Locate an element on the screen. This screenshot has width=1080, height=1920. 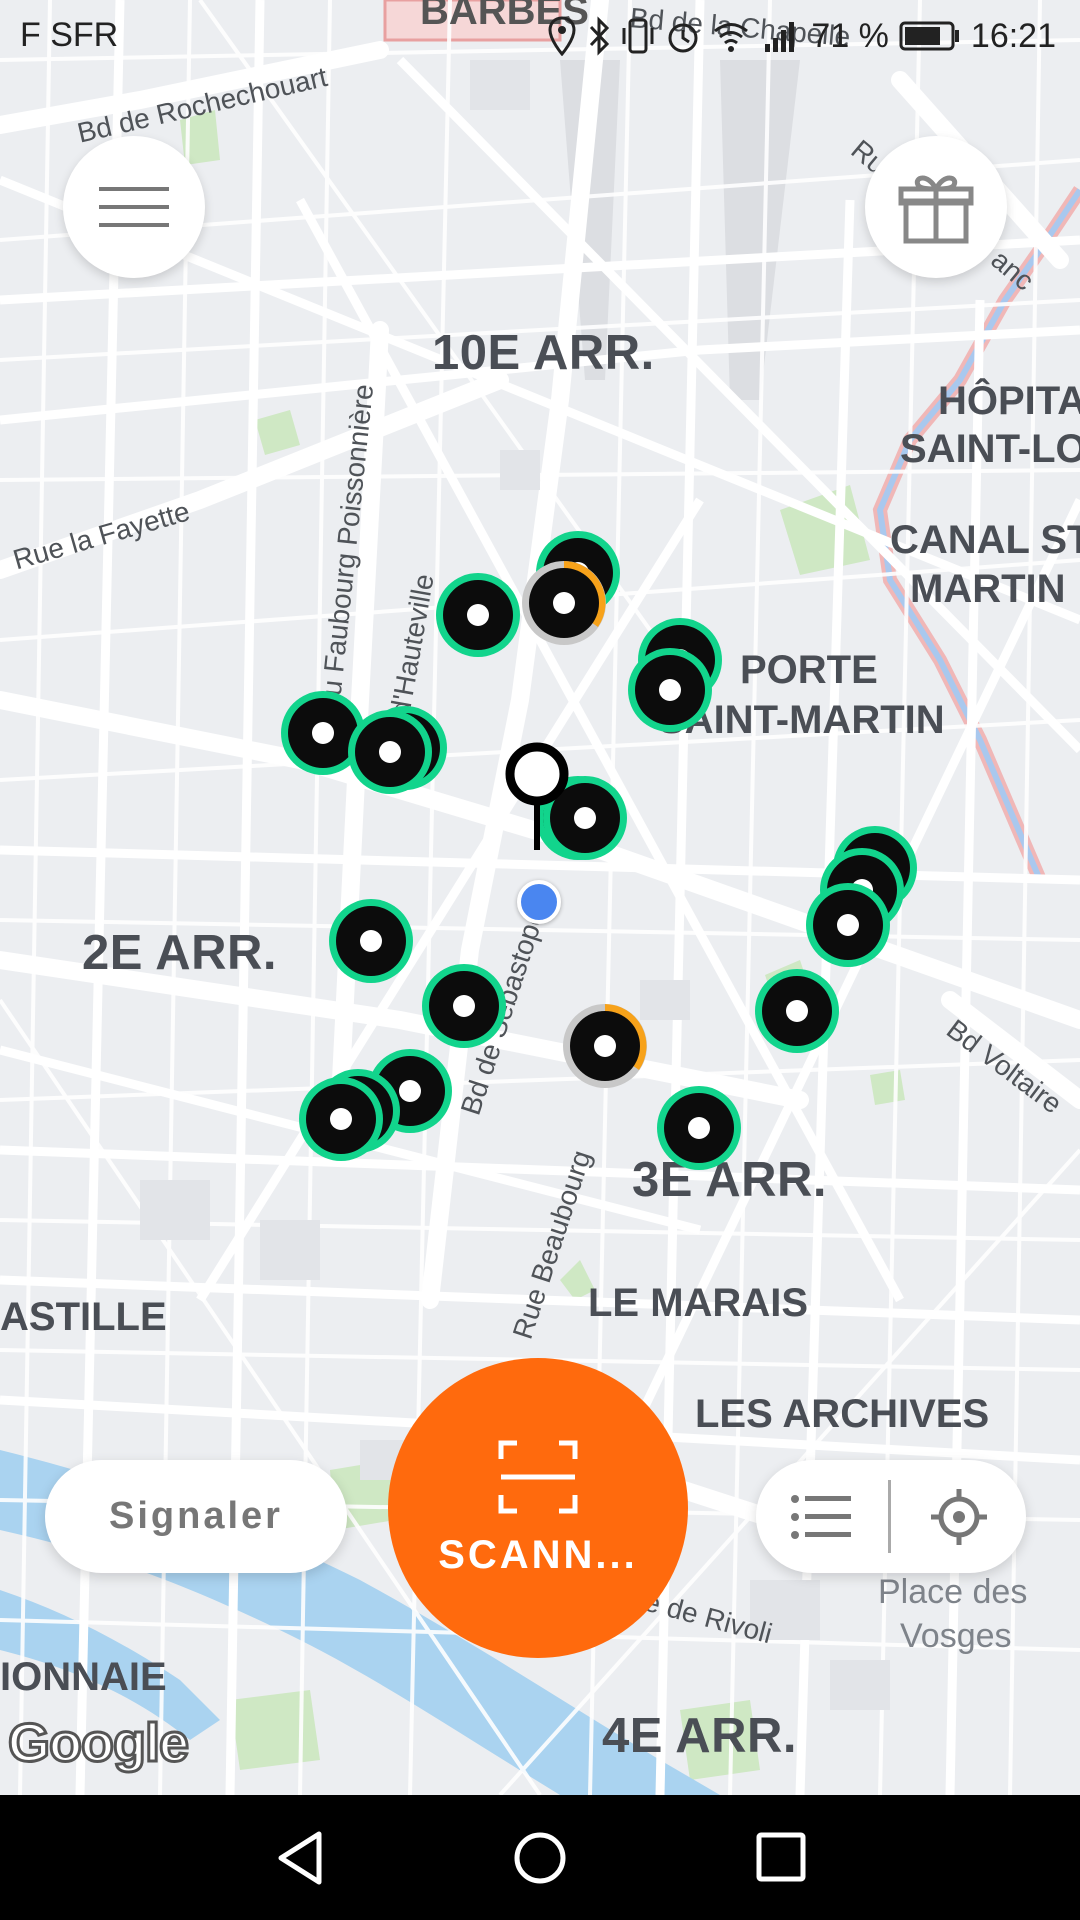
bluetooth-icon is located at coordinates (600, 36).